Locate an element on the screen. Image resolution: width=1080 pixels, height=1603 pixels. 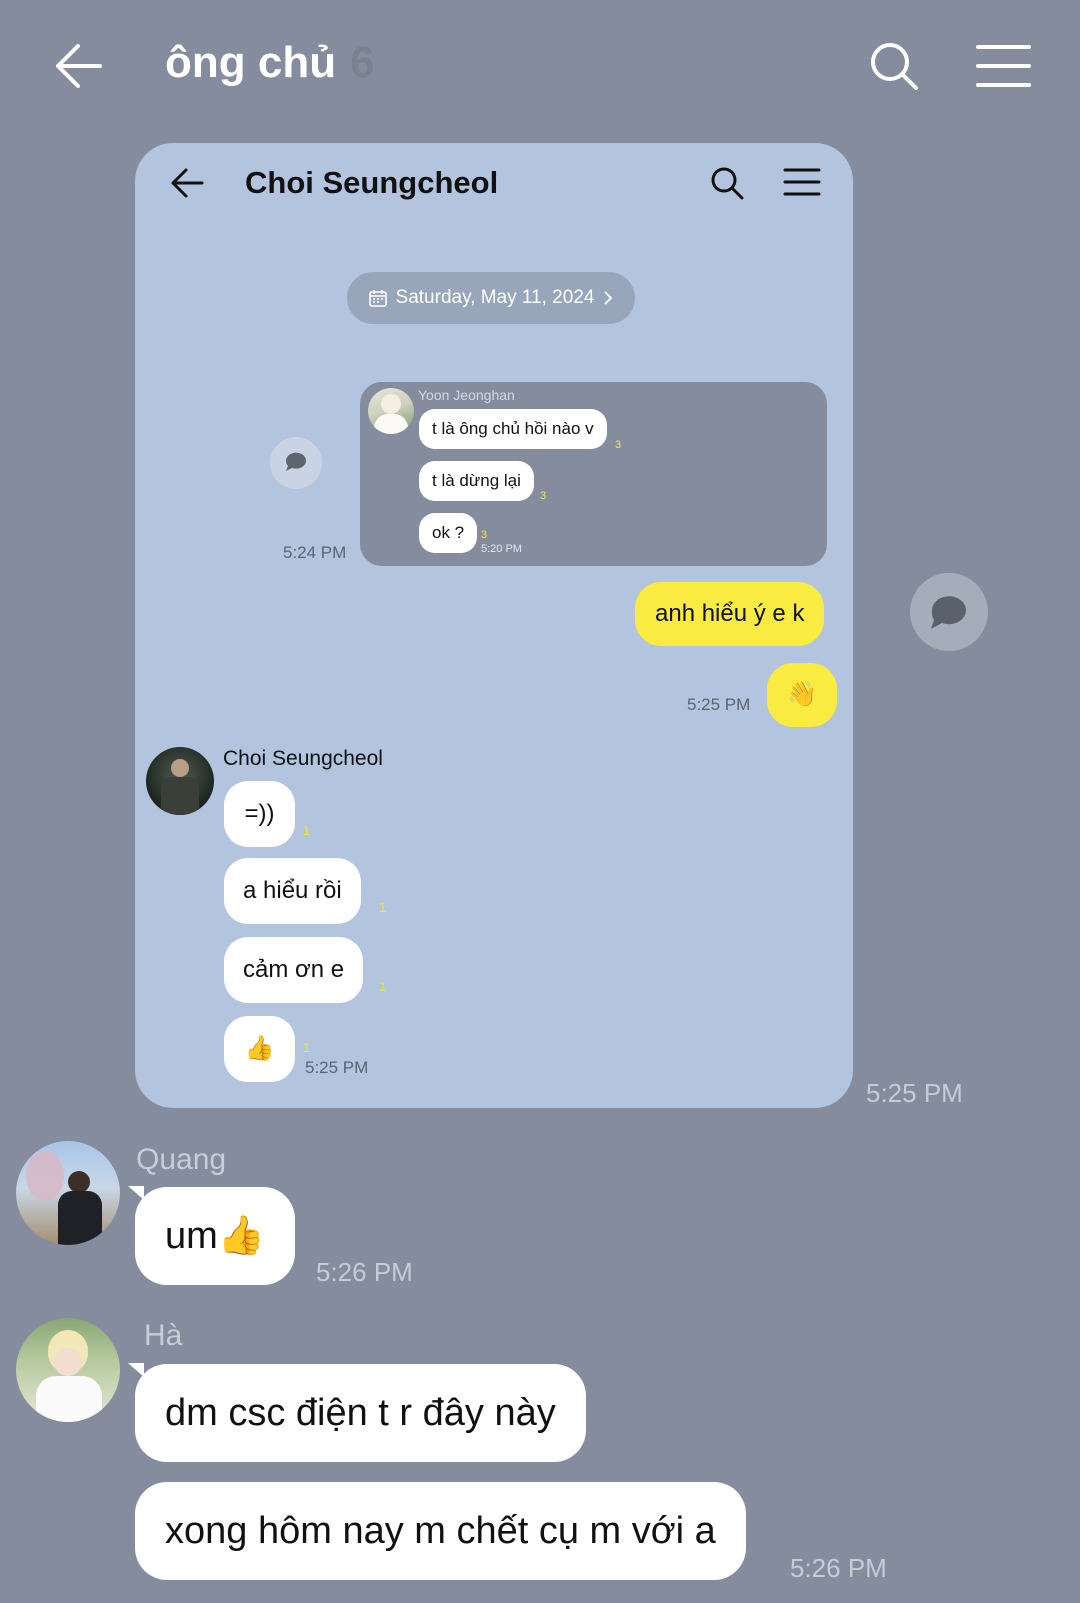
share-button is located at coordinates (949, 612).